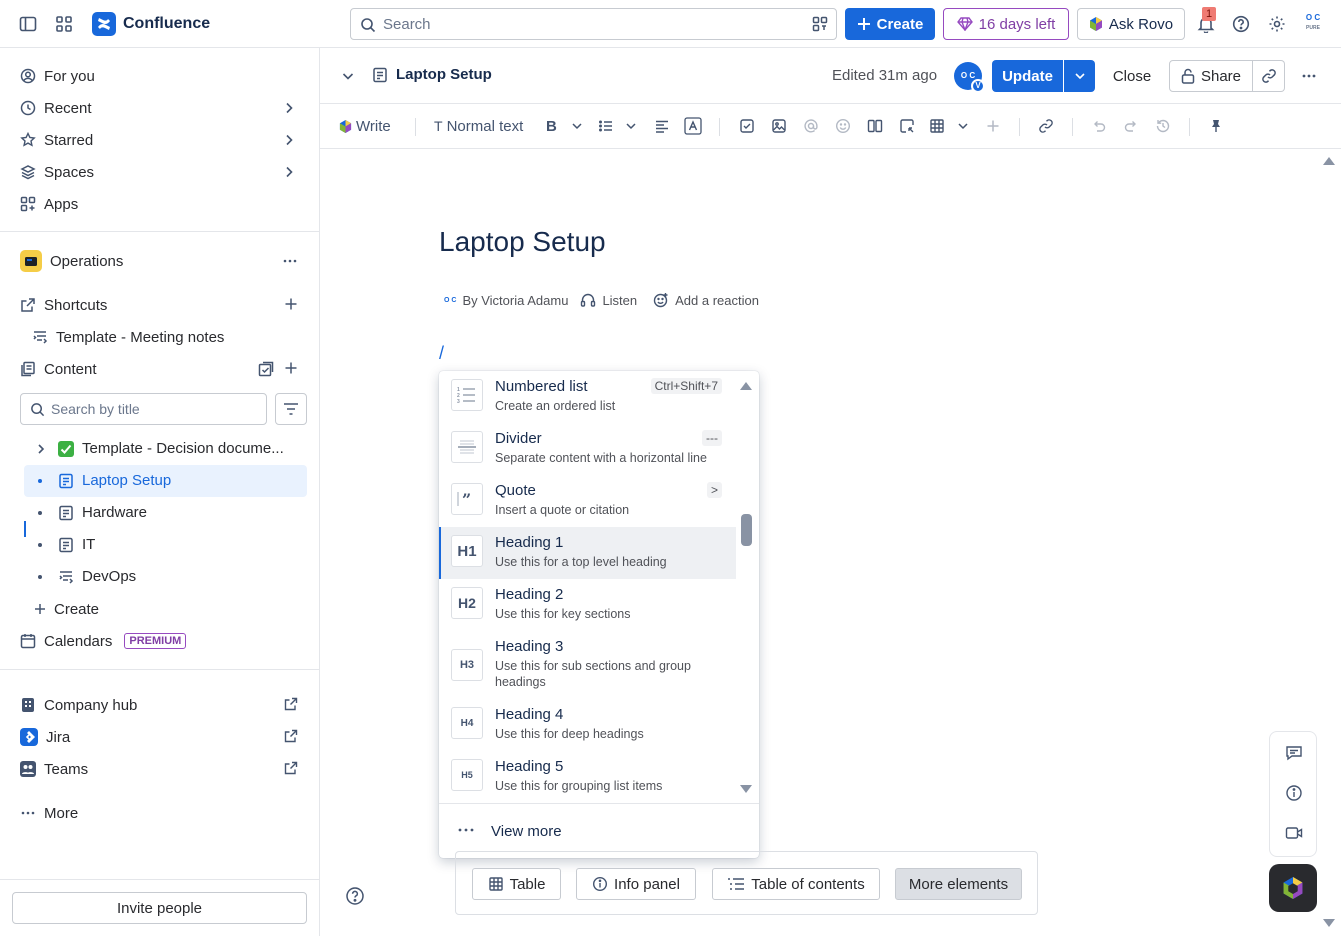  Describe the element at coordinates (160, 305) in the screenshot. I see `sidebar-shortcuts: Shortcuts` at that location.